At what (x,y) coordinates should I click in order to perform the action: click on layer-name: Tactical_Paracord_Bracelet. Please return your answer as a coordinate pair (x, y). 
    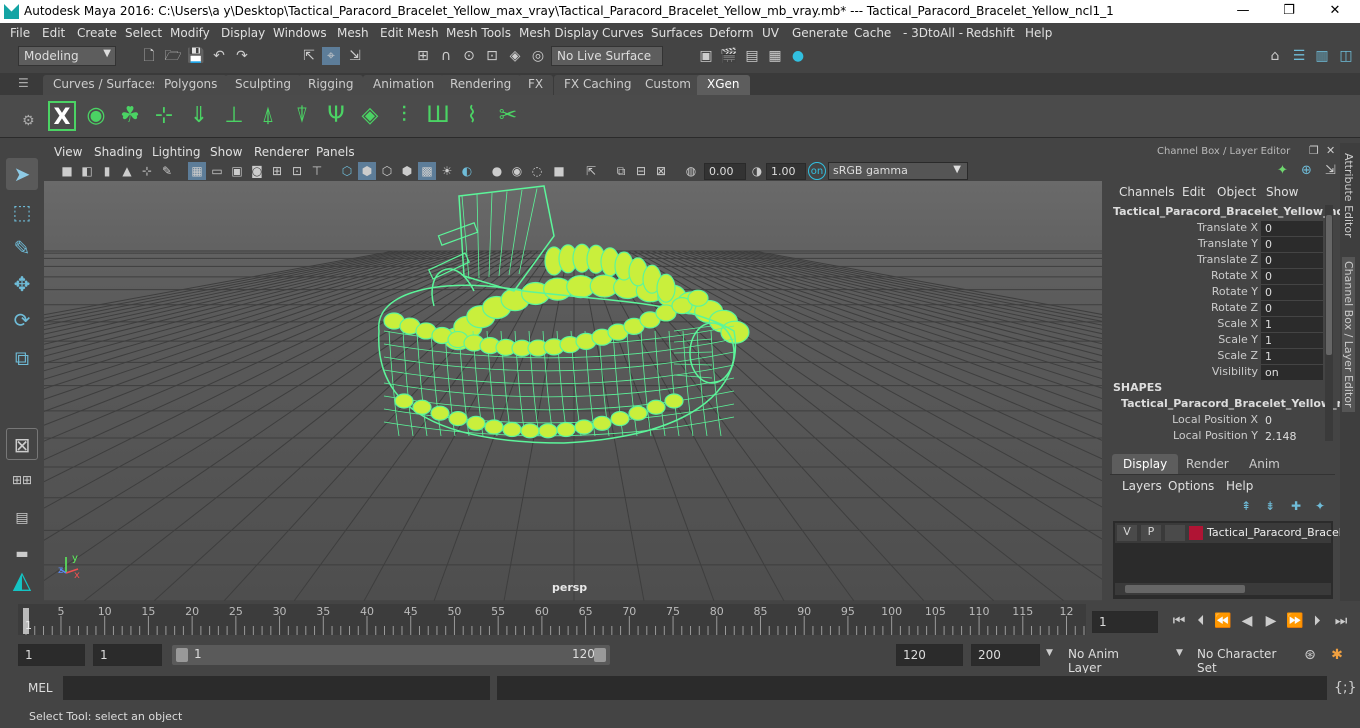
    Looking at the image, I should click on (1280, 532).